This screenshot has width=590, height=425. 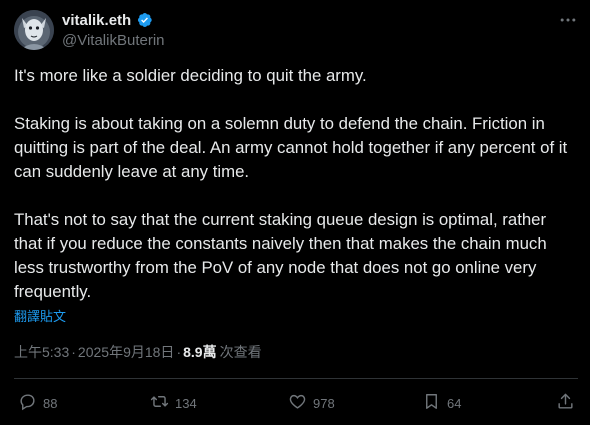 What do you see at coordinates (441, 403) in the screenshot?
I see `bookmark-button: 64` at bounding box center [441, 403].